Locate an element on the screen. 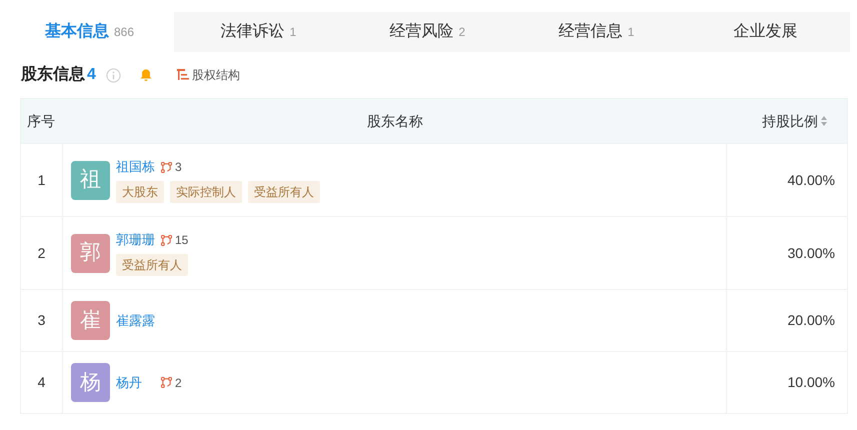  shareholder-name: 杨丹 is located at coordinates (136, 382).